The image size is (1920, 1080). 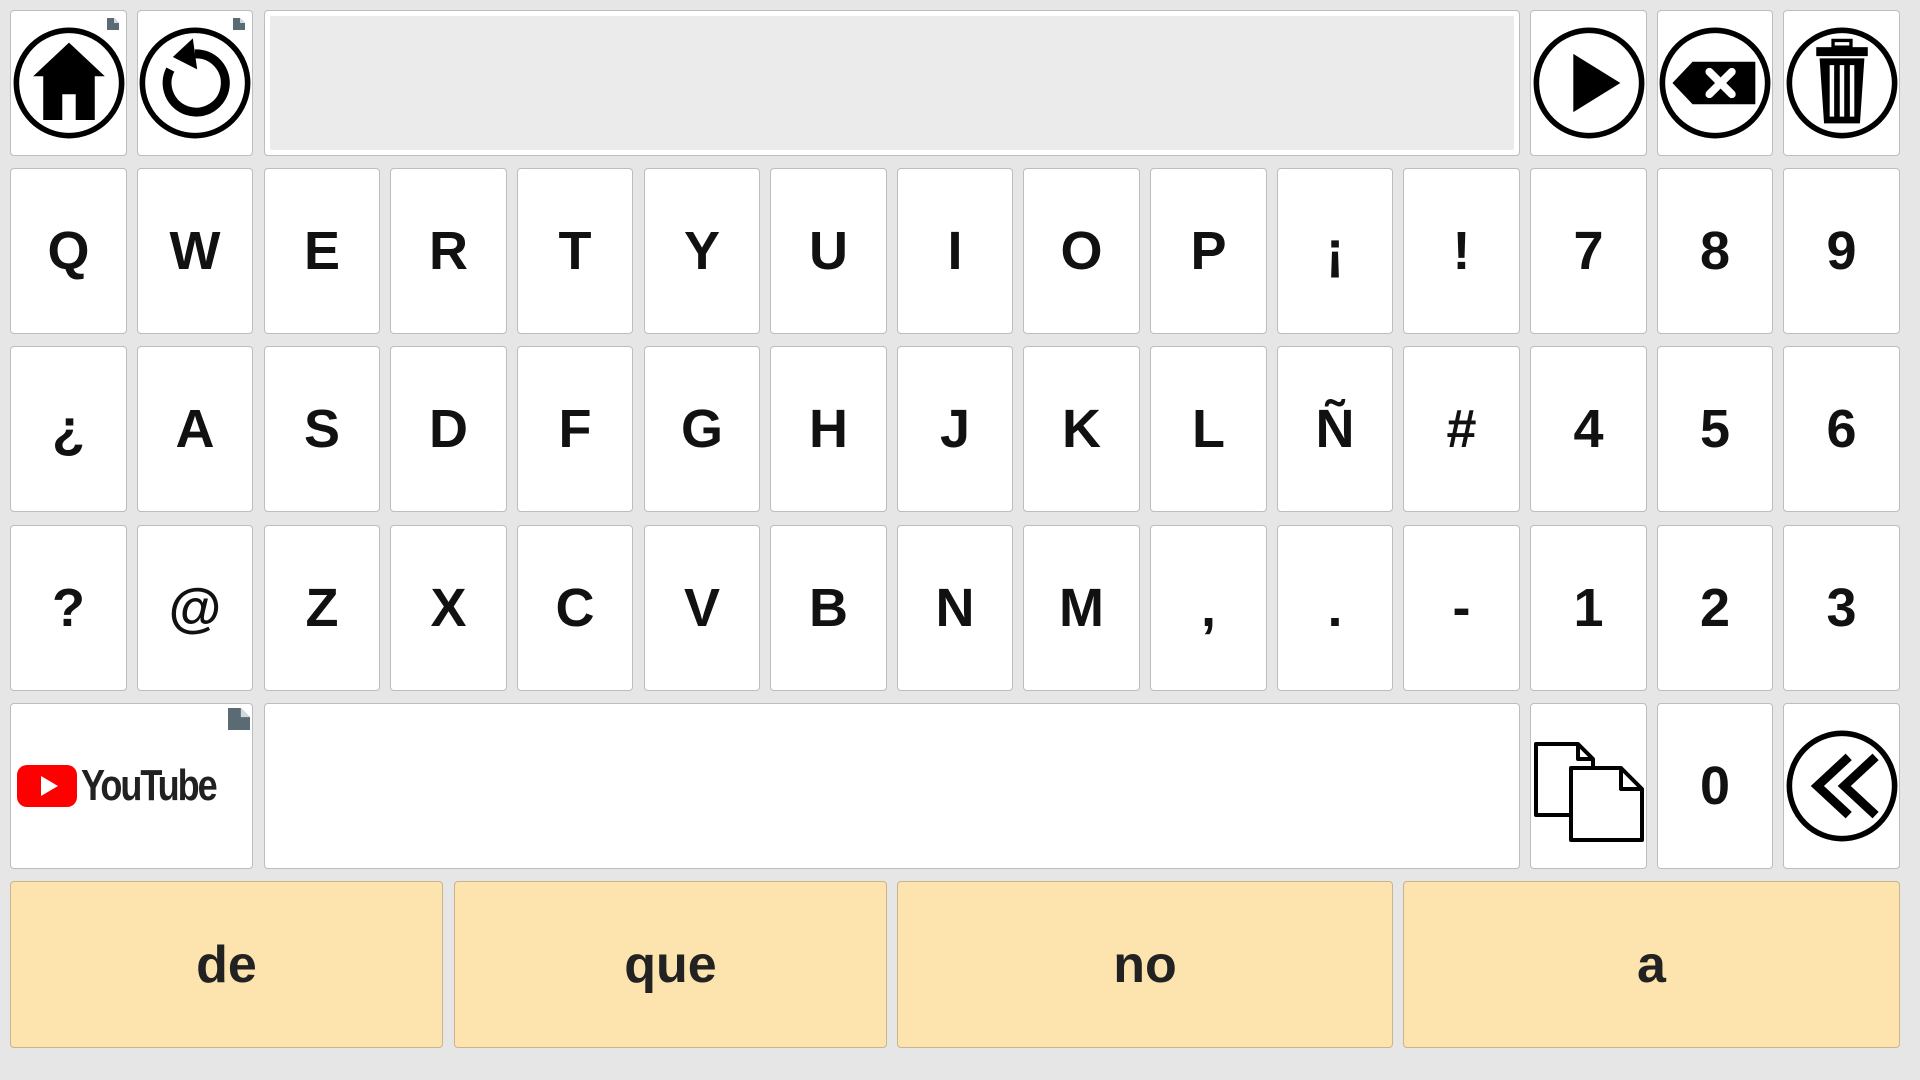 What do you see at coordinates (955, 251) in the screenshot?
I see `key-i: I` at bounding box center [955, 251].